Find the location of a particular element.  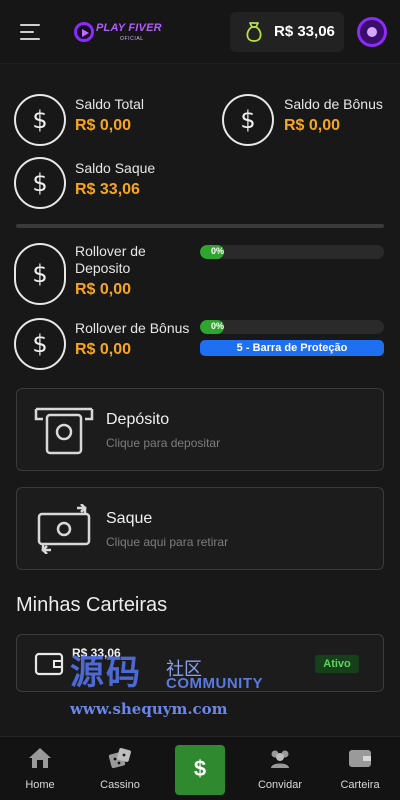

protection-bar: 5 - Barra de Proteção is located at coordinates (292, 348).